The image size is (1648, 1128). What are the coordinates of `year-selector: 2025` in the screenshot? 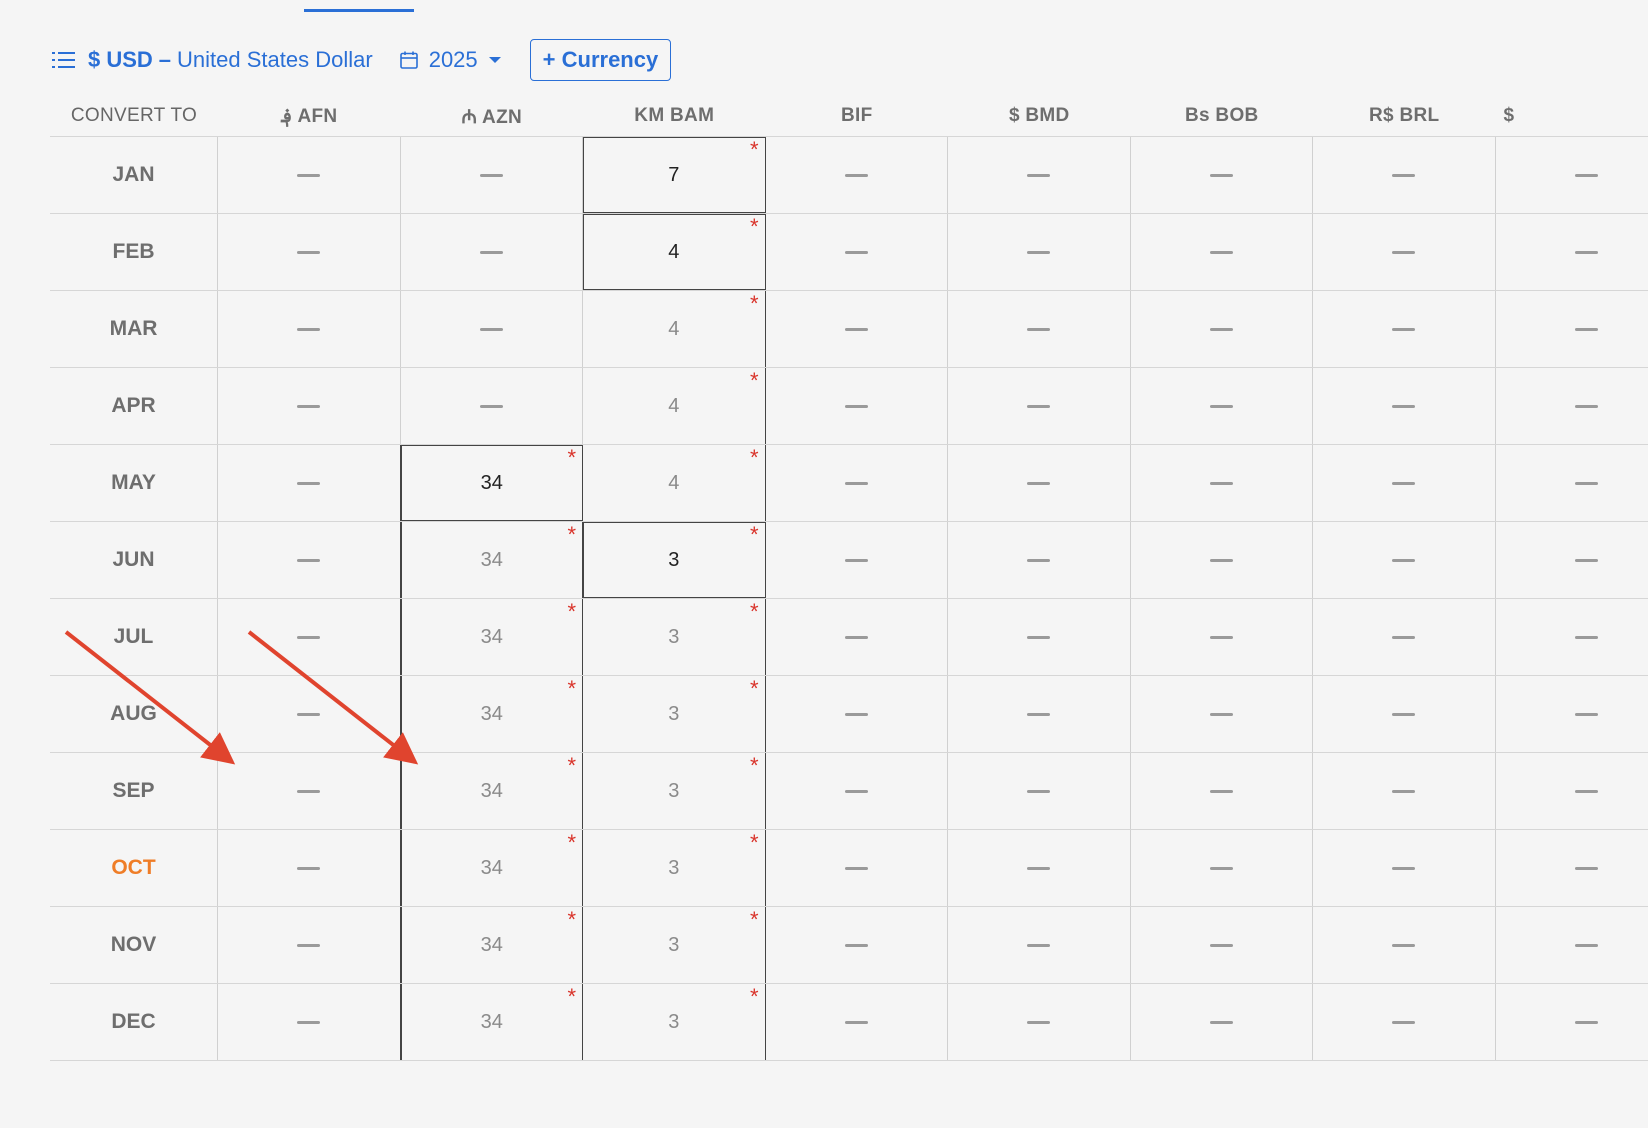 It's located at (450, 60).